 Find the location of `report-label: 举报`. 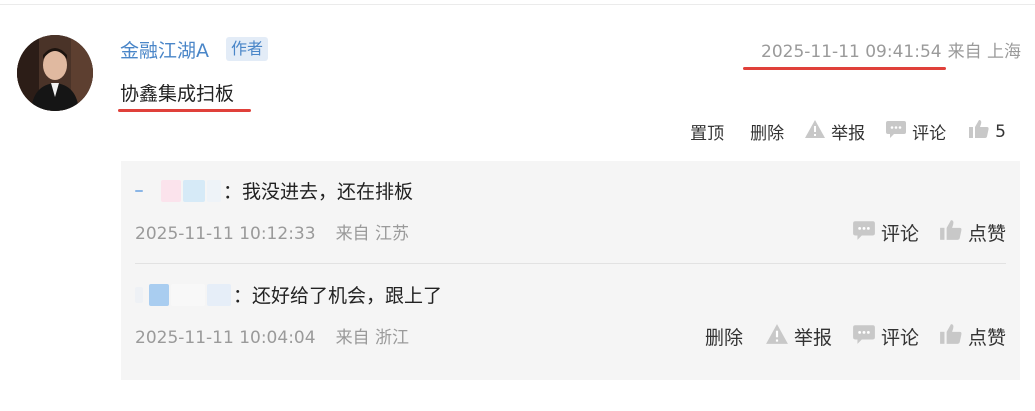

report-label: 举报 is located at coordinates (848, 134).